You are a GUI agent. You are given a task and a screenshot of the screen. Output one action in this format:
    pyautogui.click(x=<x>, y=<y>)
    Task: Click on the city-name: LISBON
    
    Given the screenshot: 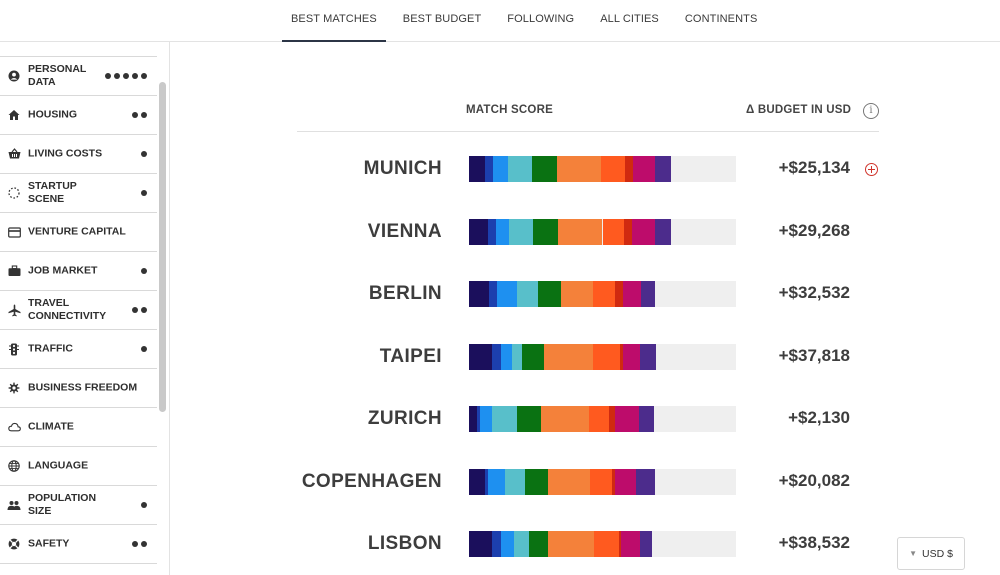 What is the action you would take?
    pyautogui.click(x=405, y=544)
    